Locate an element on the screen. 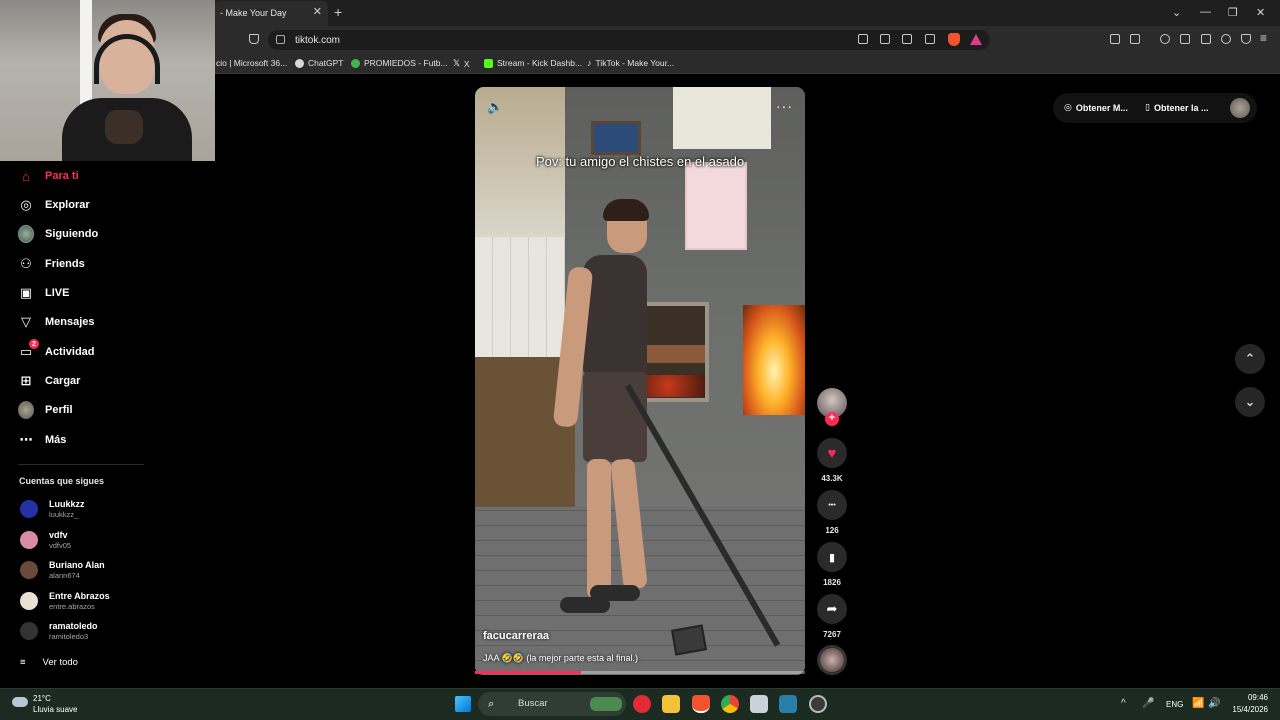 The width and height of the screenshot is (1280, 720). share-page-icon is located at coordinates (930, 39).